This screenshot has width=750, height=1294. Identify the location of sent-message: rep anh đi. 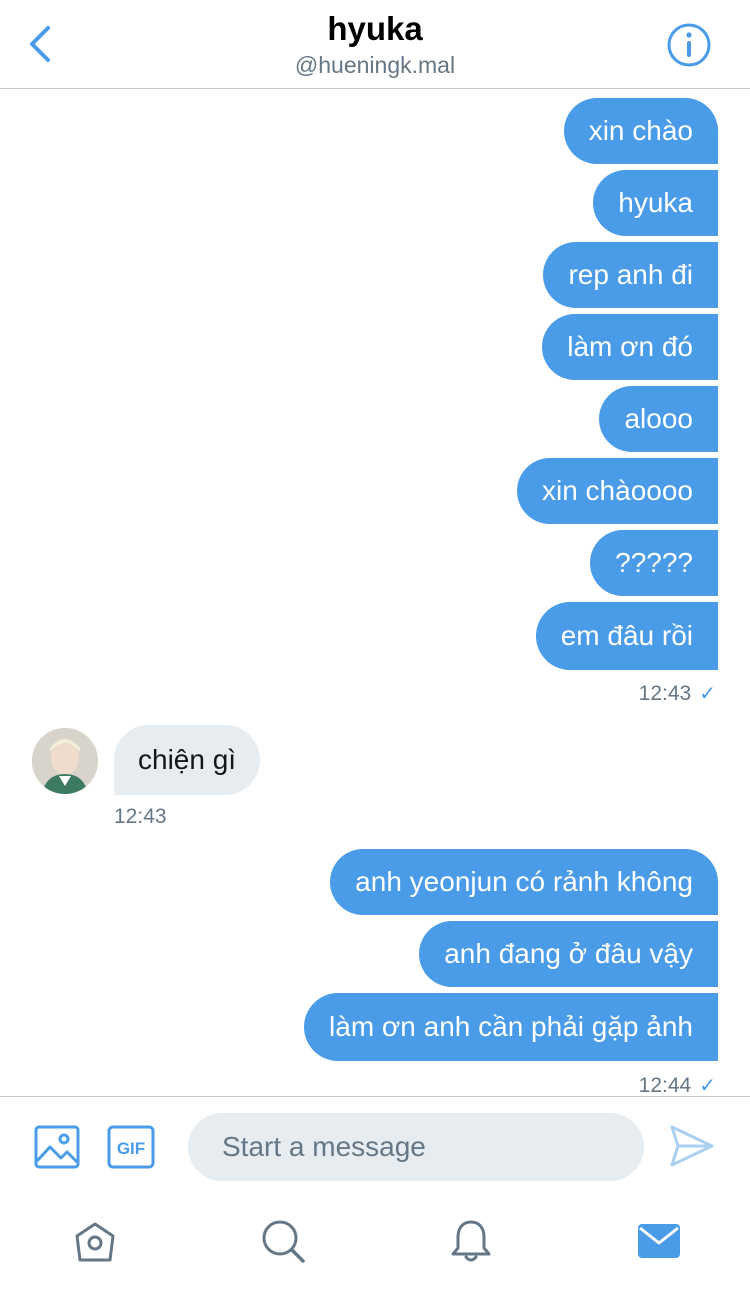
(630, 275).